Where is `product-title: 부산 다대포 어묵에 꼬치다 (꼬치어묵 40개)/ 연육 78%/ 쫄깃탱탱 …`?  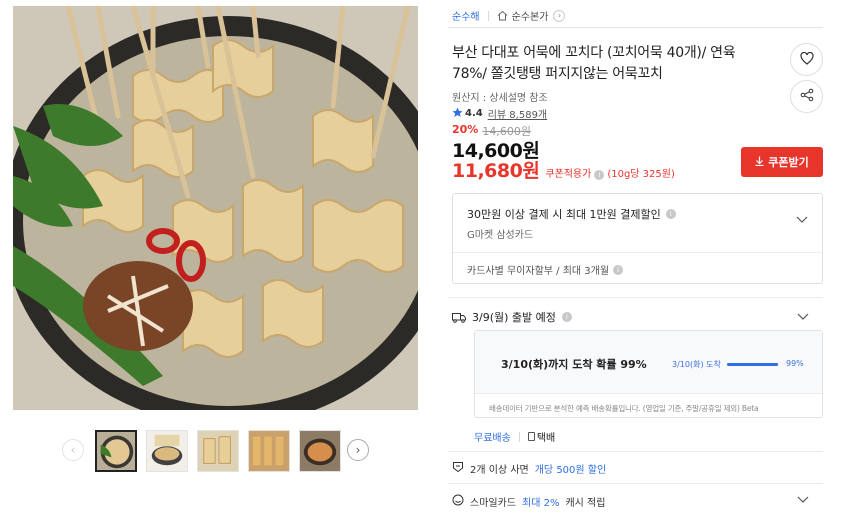 product-title: 부산 다대포 어묵에 꼬치다 (꼬치어묵 40개)/ 연육 78%/ 쫄깃탱탱 … is located at coordinates (594, 63).